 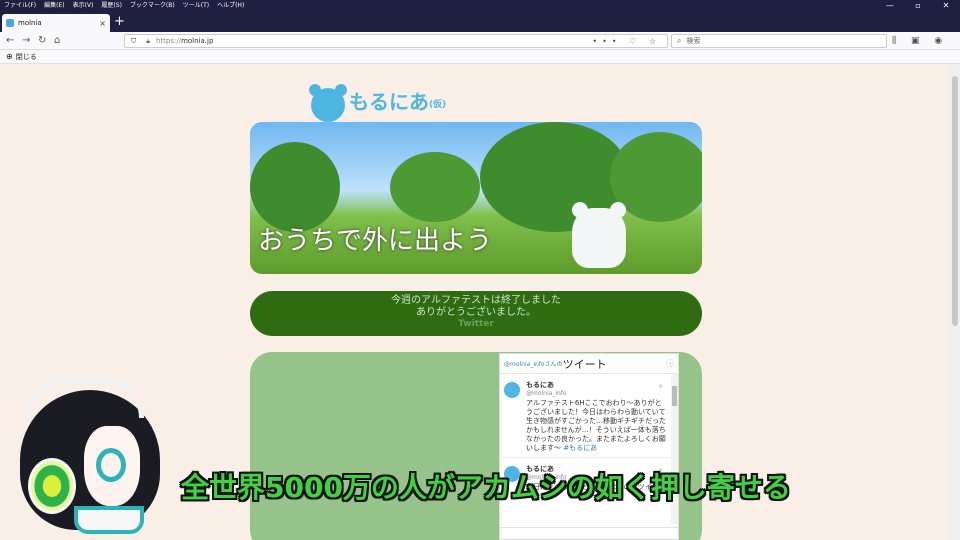 What do you see at coordinates (57, 41) in the screenshot?
I see `home-icon: ⌂` at bounding box center [57, 41].